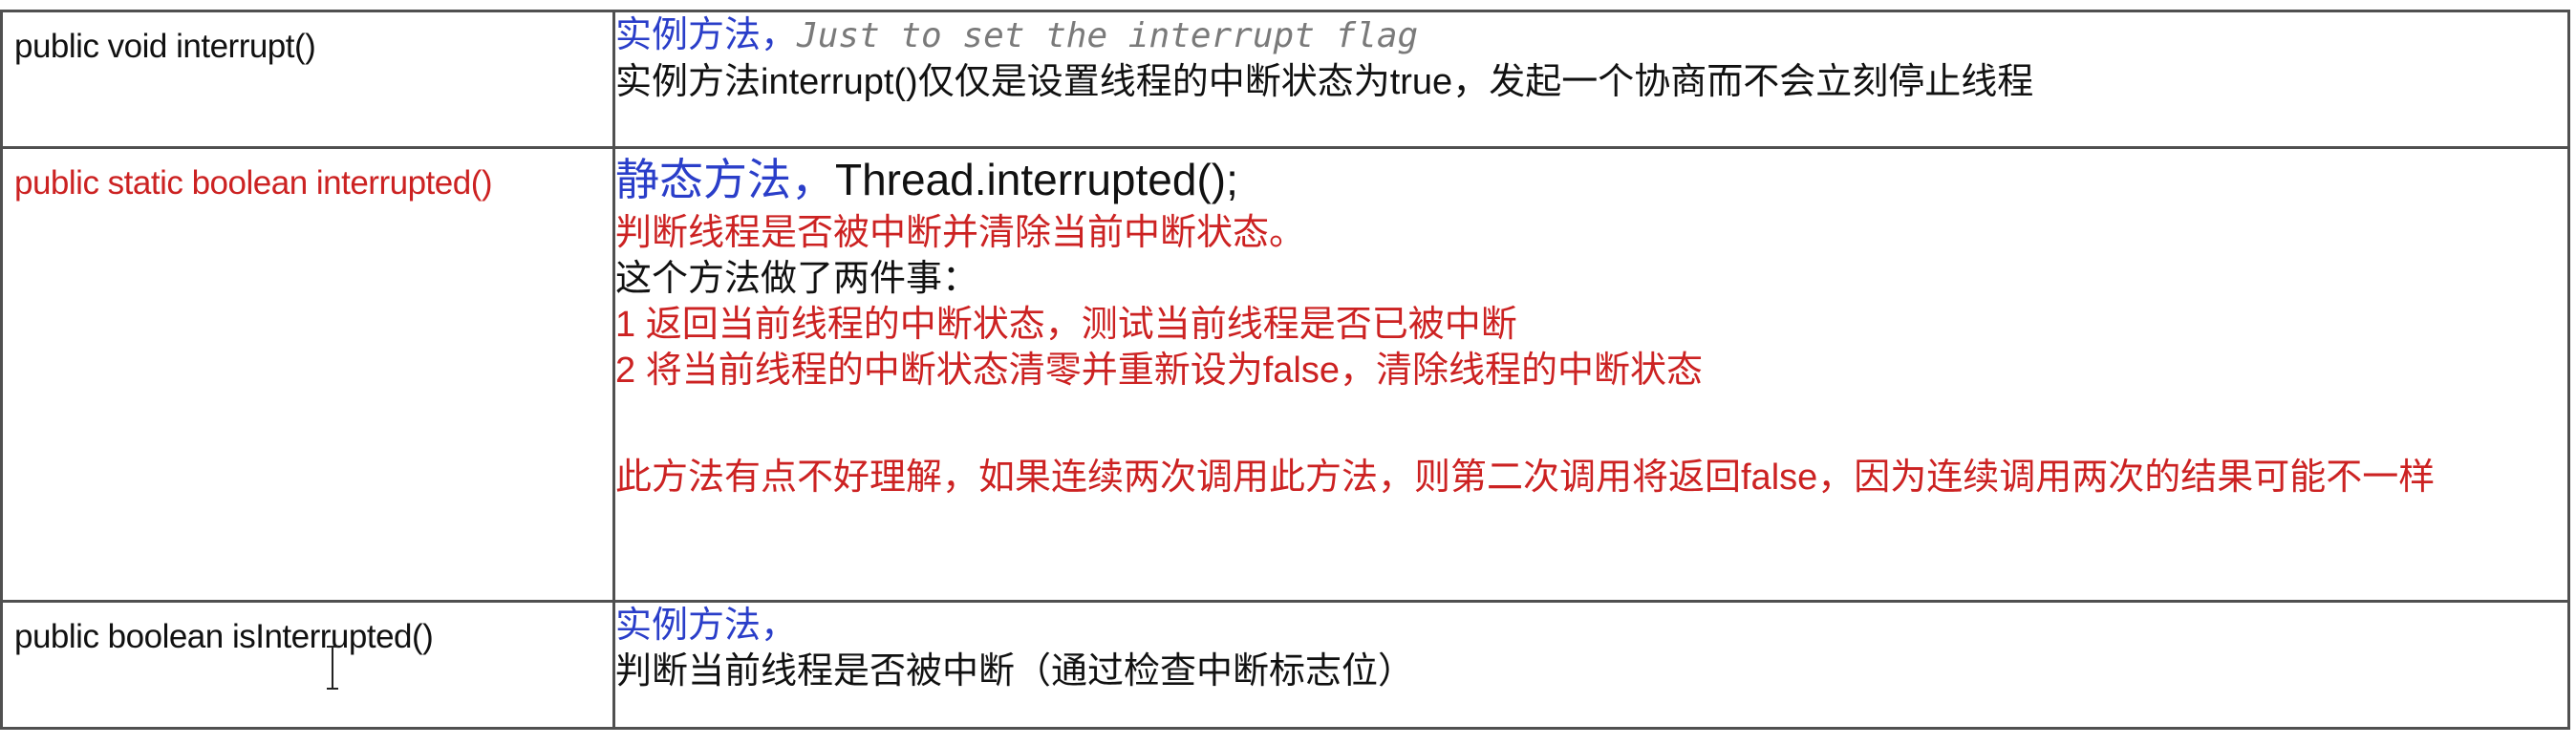  I want to click on code-comment: Just to set the interrupt flag, so click(1108, 35).